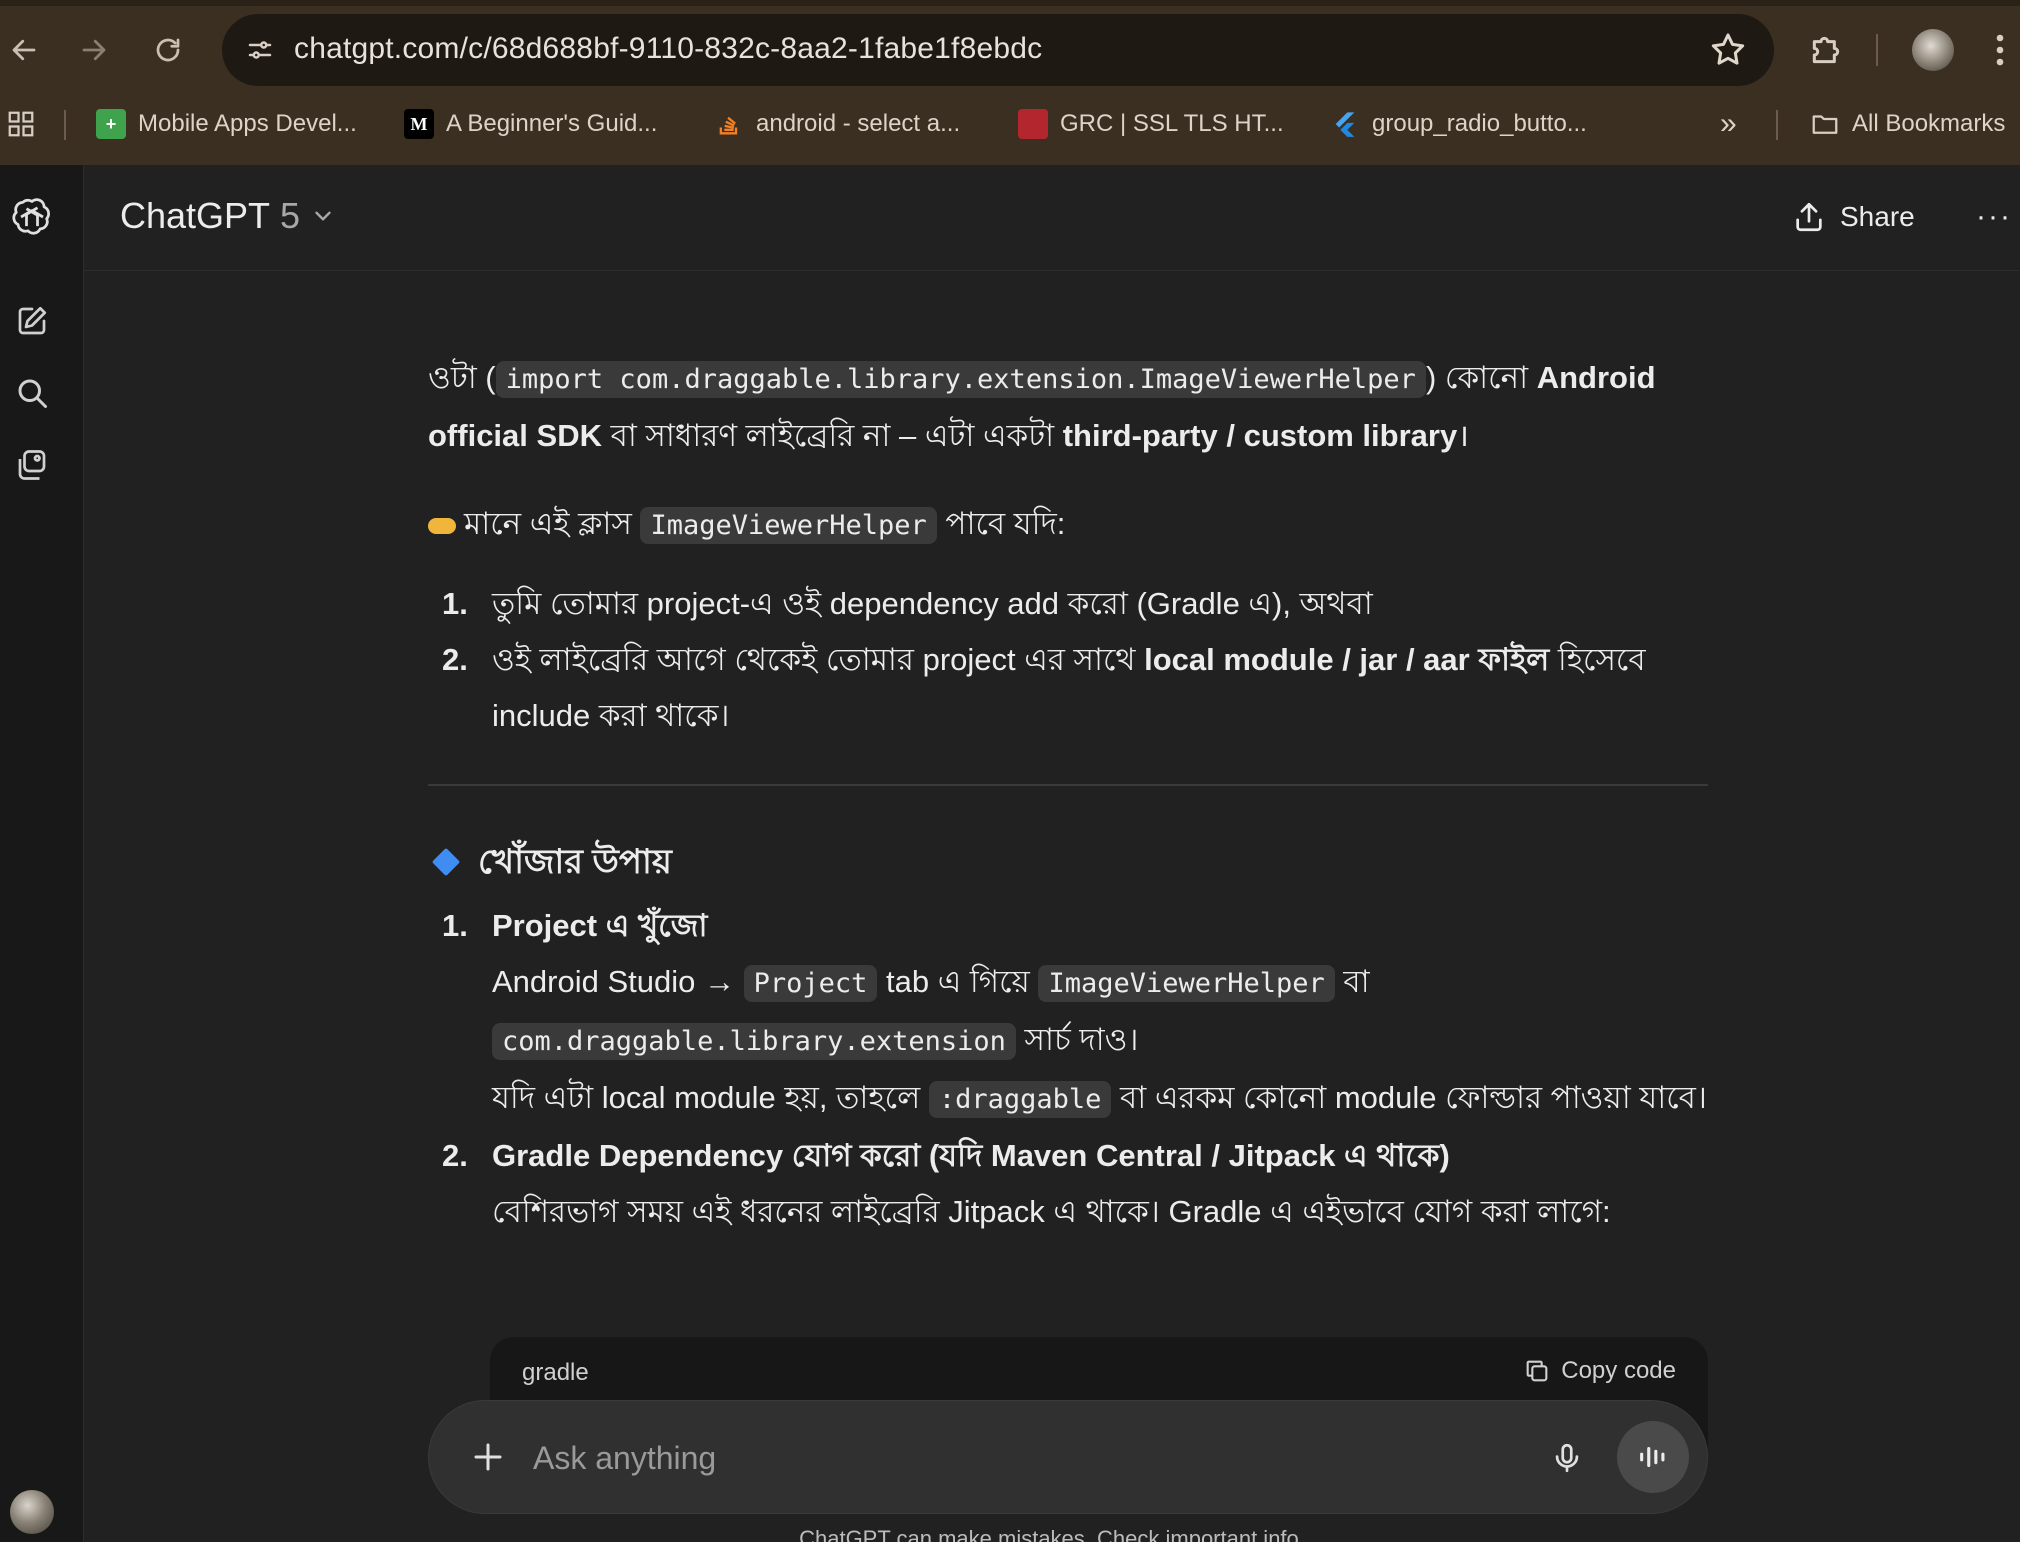  What do you see at coordinates (1618, 1370) in the screenshot?
I see `copy-code-label: Copy code` at bounding box center [1618, 1370].